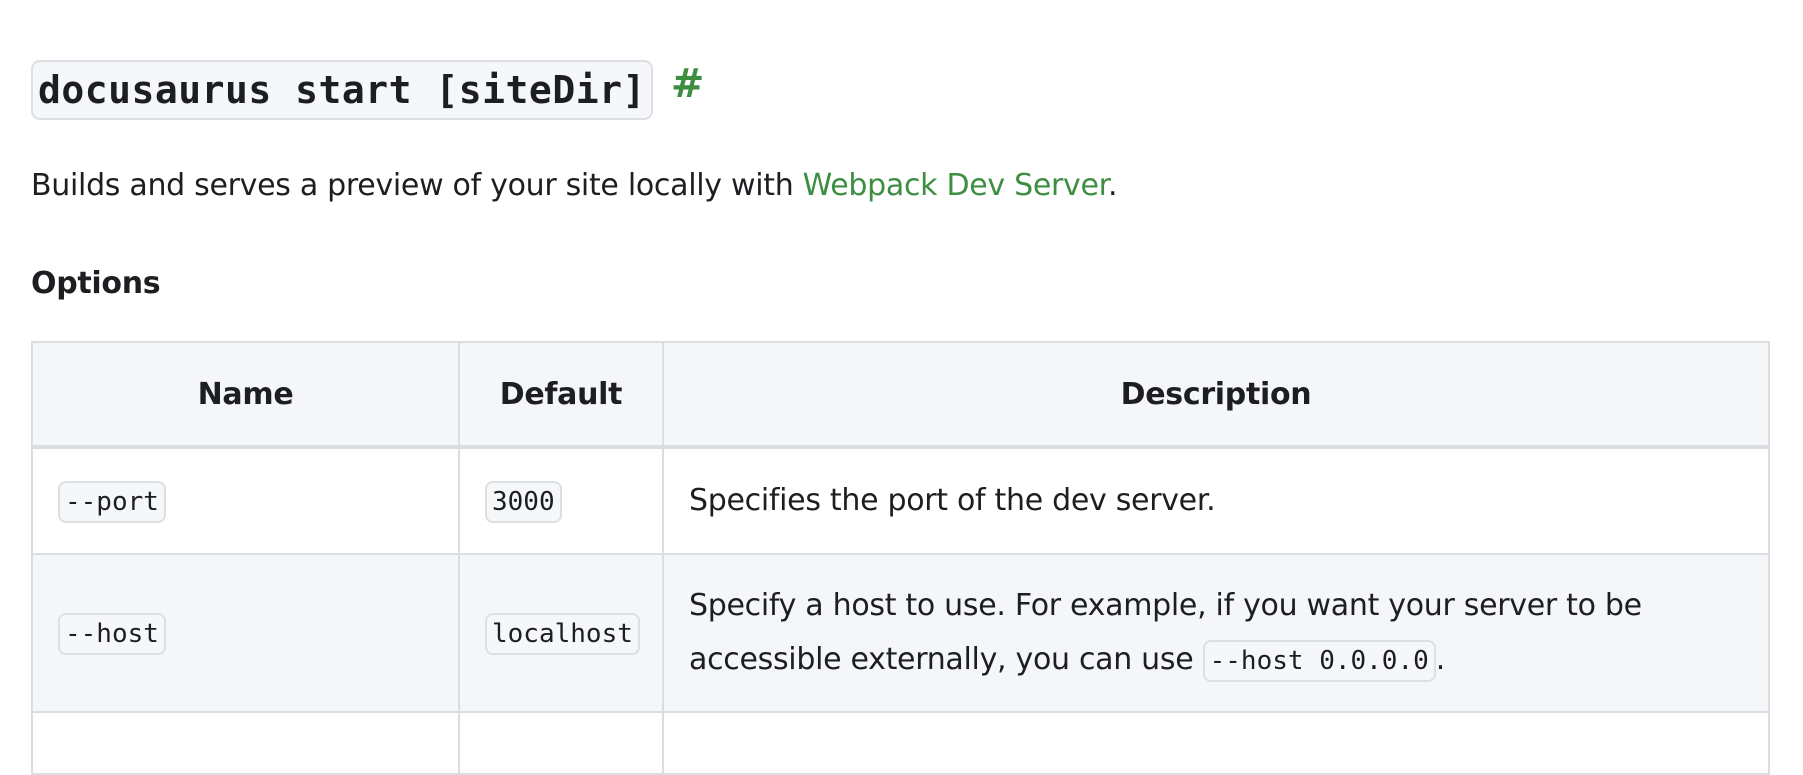 The width and height of the screenshot is (1803, 775). I want to click on option-description-cell, so click(1216, 743).